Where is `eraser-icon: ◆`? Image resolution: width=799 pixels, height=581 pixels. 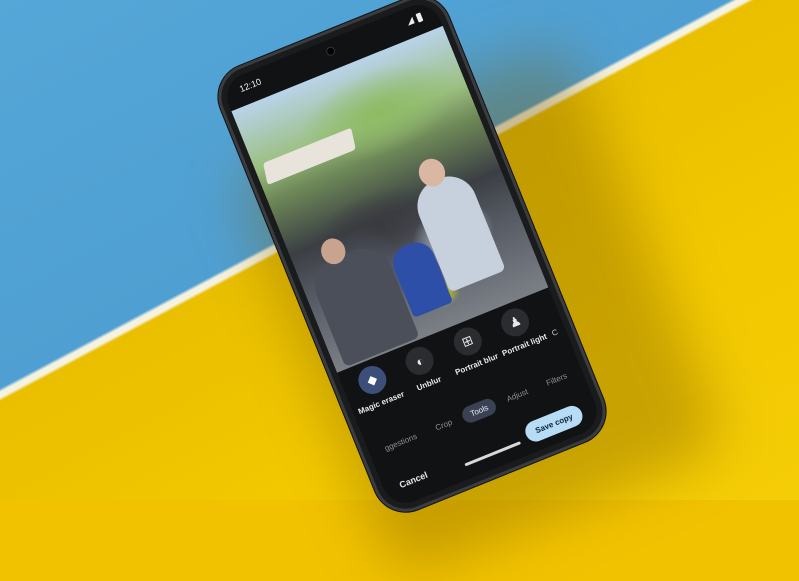
eraser-icon: ◆ is located at coordinates (372, 380).